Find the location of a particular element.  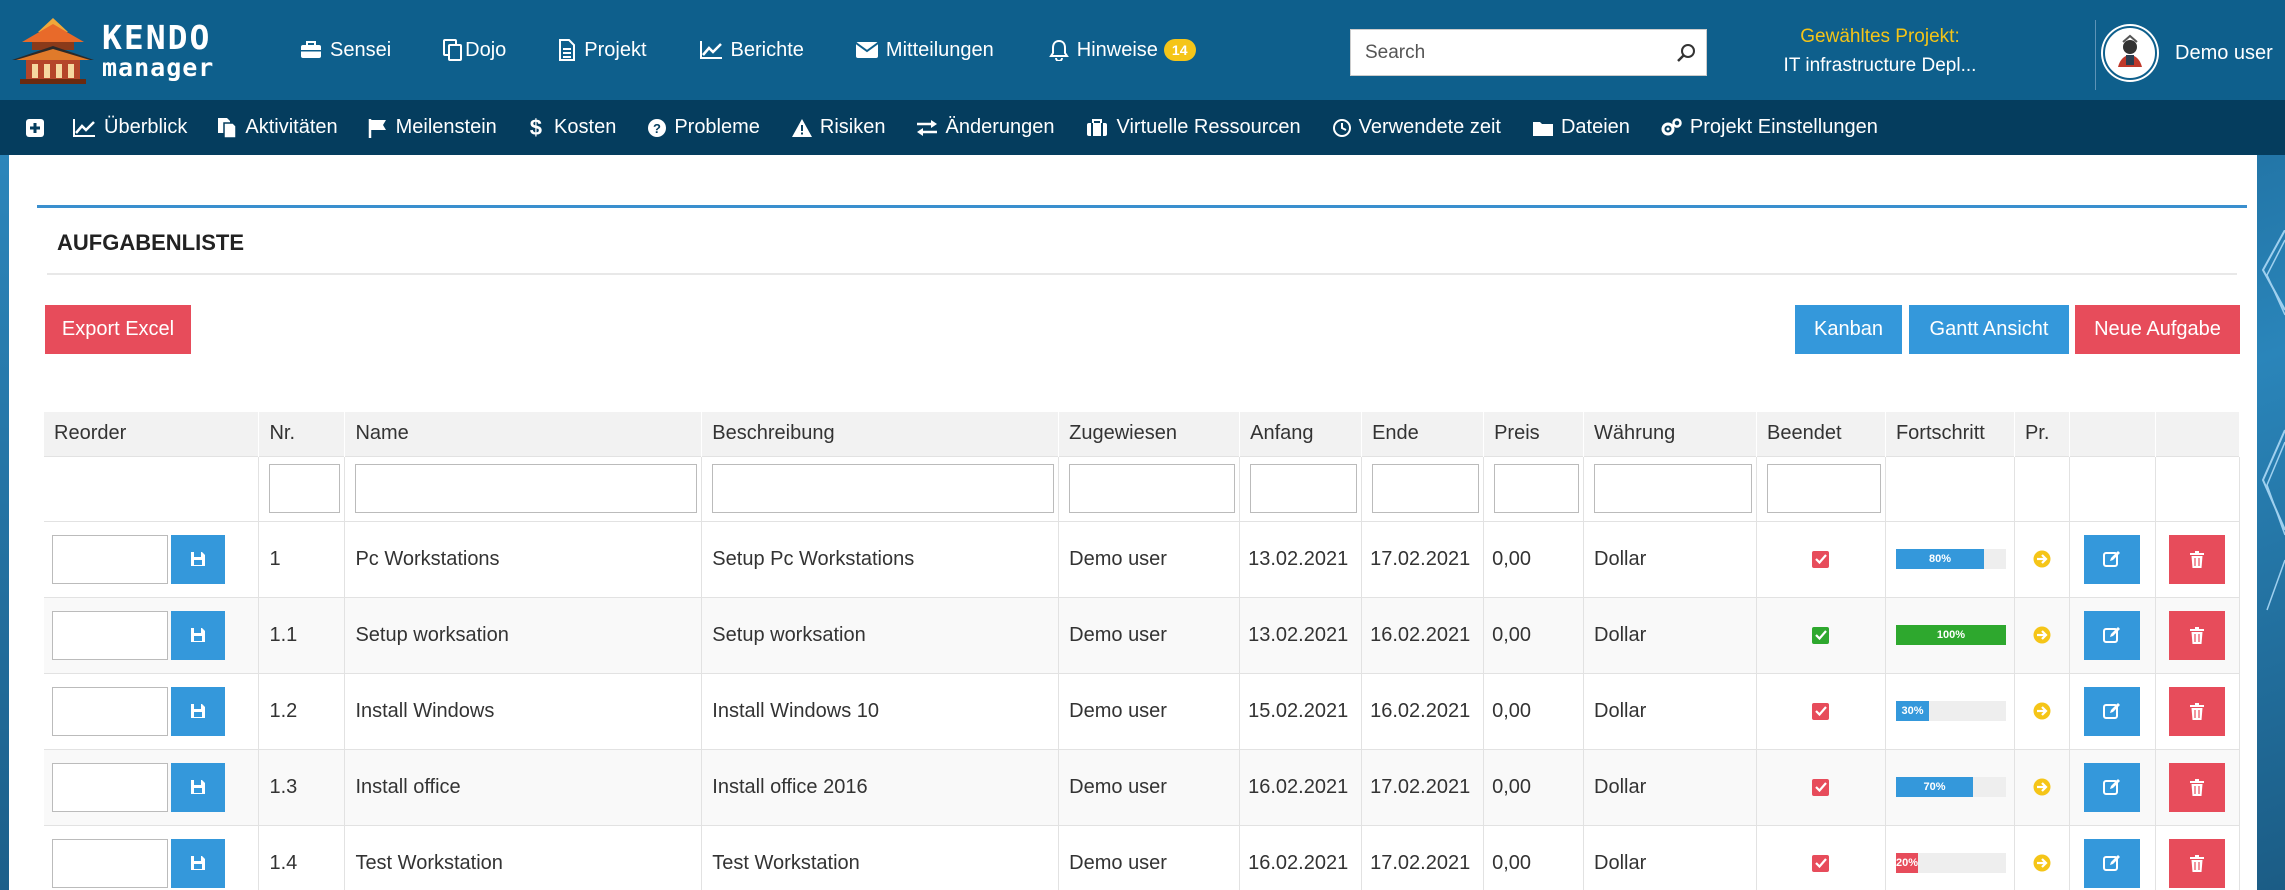

col-header-nr: Nr. is located at coordinates (302, 434).